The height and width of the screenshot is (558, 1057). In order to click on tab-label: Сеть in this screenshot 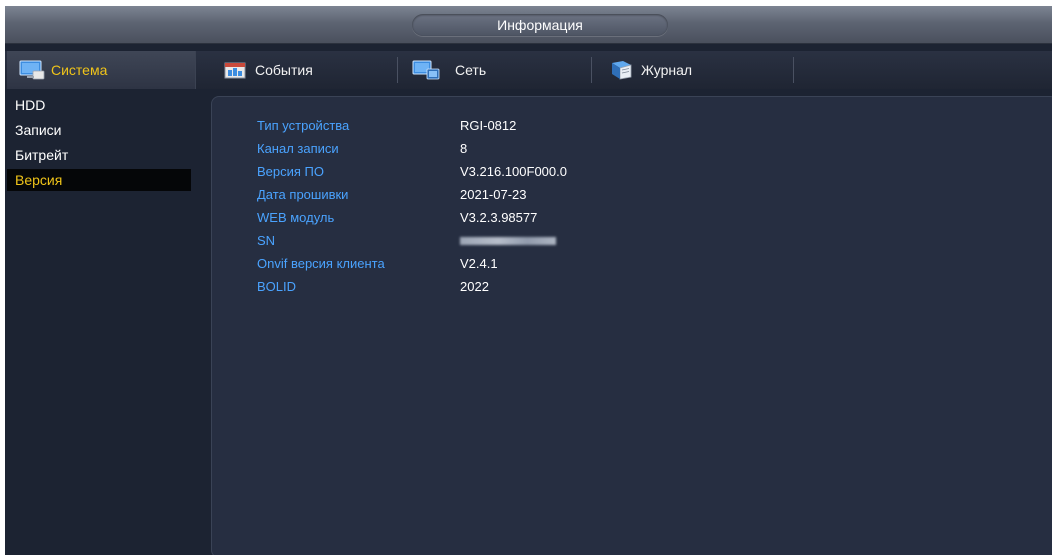, I will do `click(471, 70)`.